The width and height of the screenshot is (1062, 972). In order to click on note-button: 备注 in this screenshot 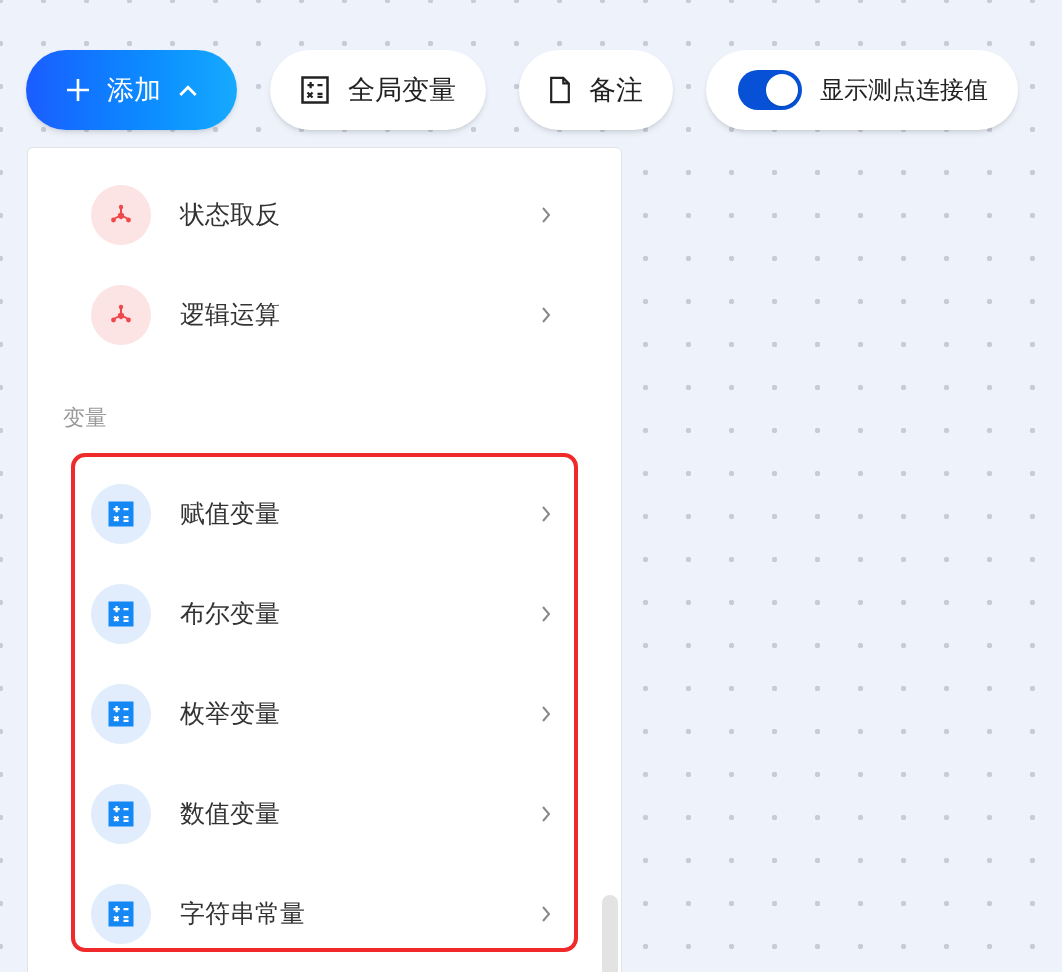, I will do `click(596, 90)`.